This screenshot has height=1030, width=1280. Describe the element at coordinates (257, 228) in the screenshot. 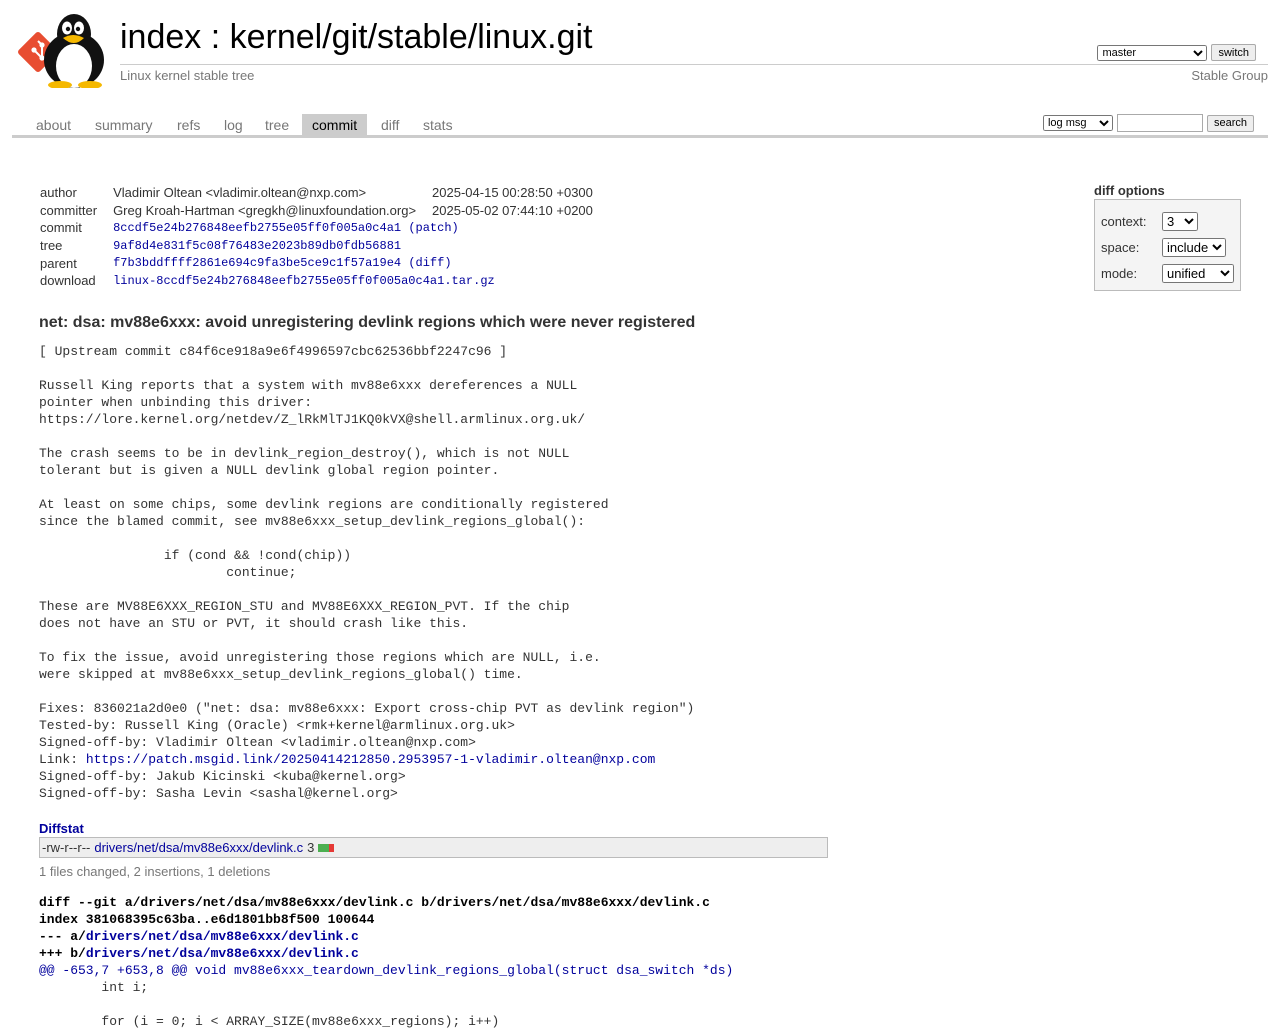

I see `commit-hash-link: 8ccdf5e24b276848eefb2755e05ff0f005a0c4a1` at that location.